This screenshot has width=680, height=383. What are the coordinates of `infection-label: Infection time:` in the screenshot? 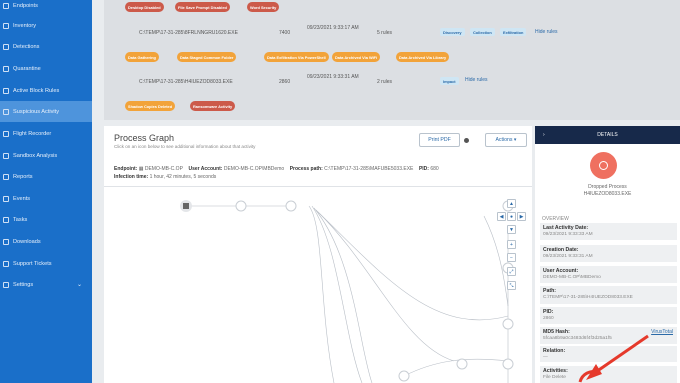 It's located at (131, 177).